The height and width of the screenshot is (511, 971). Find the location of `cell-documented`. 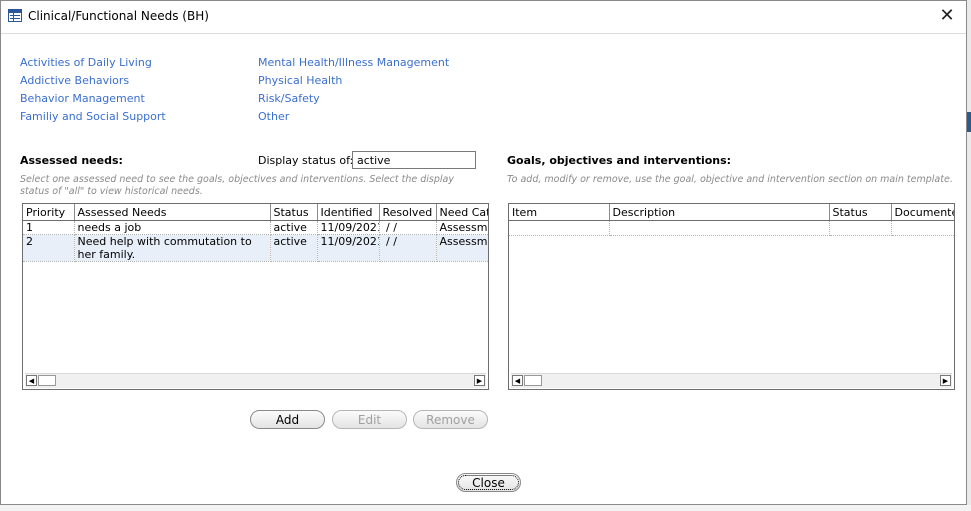

cell-documented is located at coordinates (922, 228).